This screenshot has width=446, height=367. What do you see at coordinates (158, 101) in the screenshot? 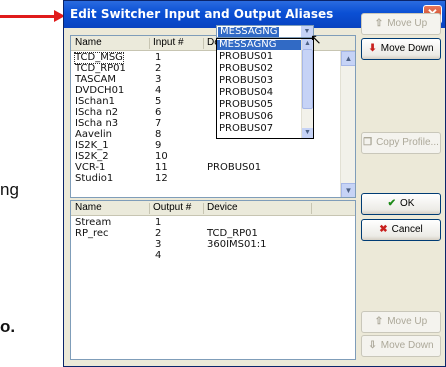
I see `cell-number: 5` at bounding box center [158, 101].